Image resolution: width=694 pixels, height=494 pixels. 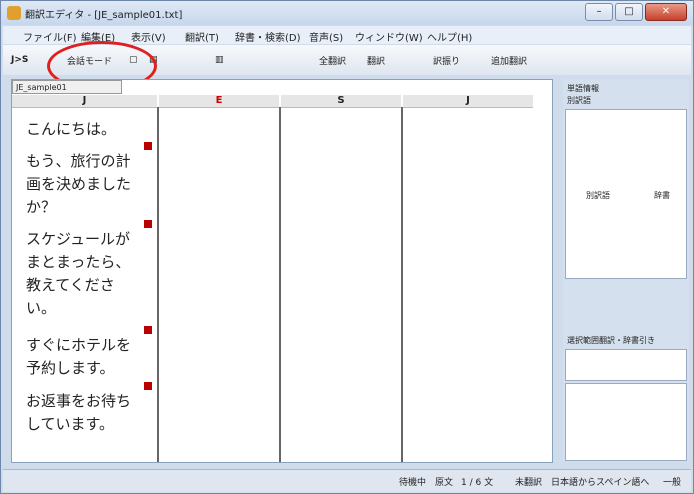 What do you see at coordinates (78, 345) in the screenshot?
I see `text-line: すぐにホテルを` at bounding box center [78, 345].